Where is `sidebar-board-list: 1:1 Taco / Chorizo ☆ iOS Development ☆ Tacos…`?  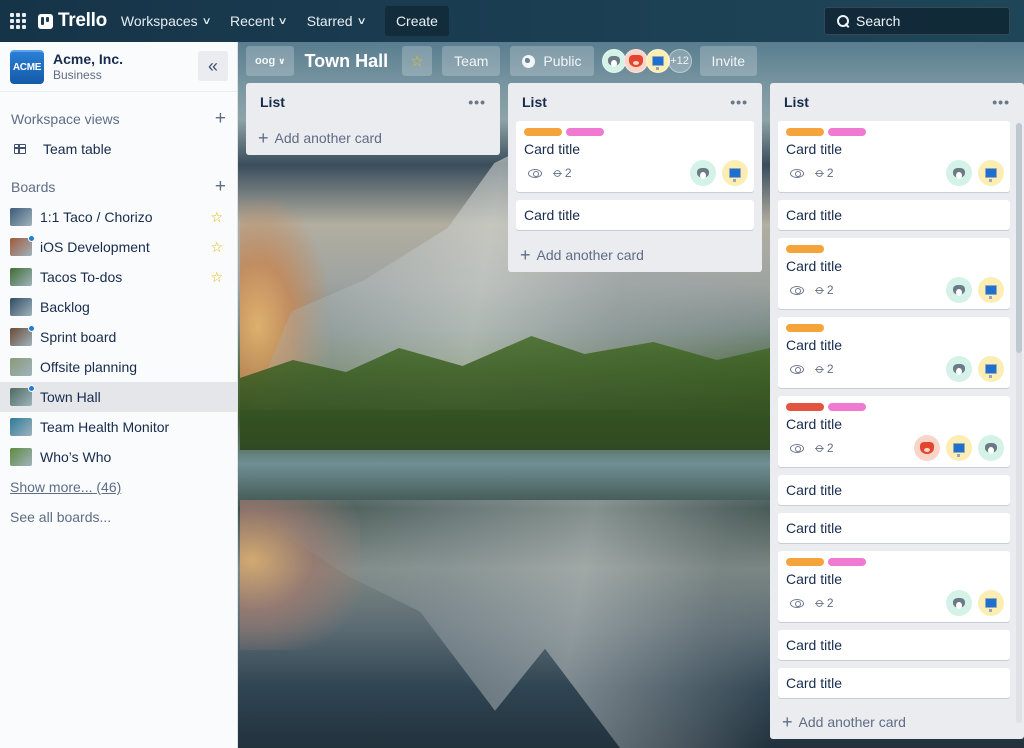 sidebar-board-list: 1:1 Taco / Chorizo ☆ iOS Development ☆ Tacos… is located at coordinates (118, 337).